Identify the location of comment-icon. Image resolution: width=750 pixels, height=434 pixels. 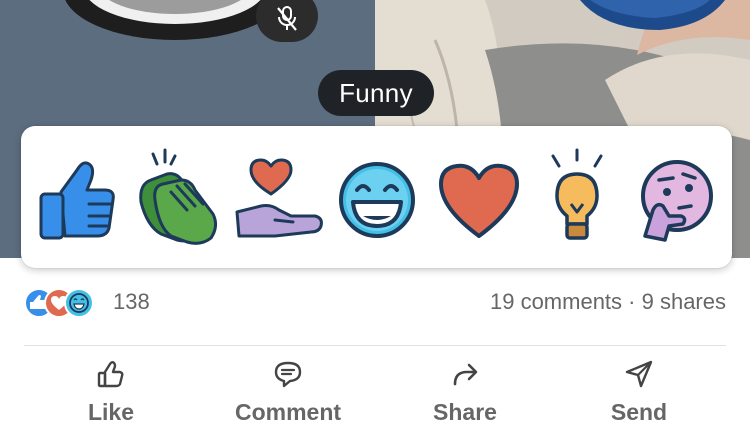
(288, 374).